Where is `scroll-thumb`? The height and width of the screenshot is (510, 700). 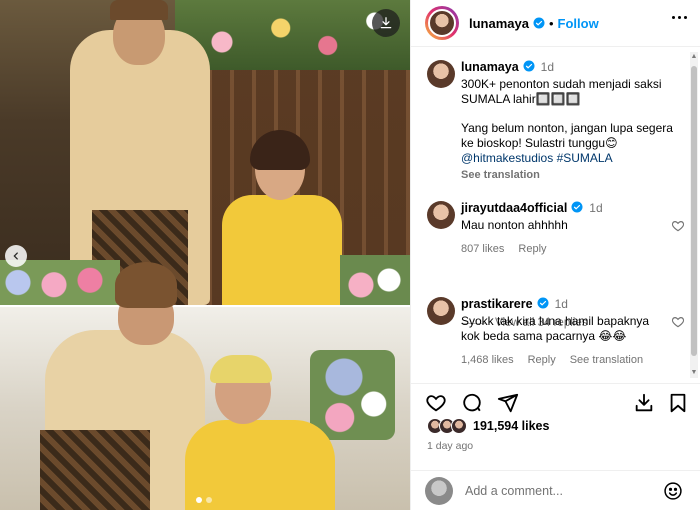
scroll-thumb is located at coordinates (694, 211).